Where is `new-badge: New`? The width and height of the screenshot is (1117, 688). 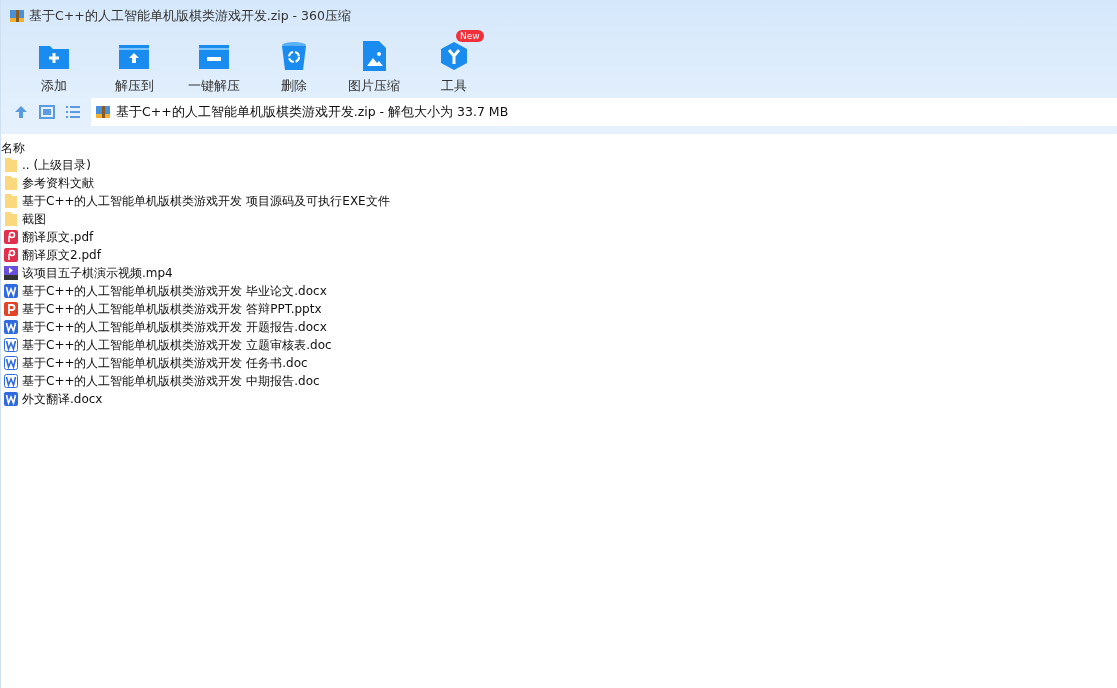 new-badge: New is located at coordinates (470, 36).